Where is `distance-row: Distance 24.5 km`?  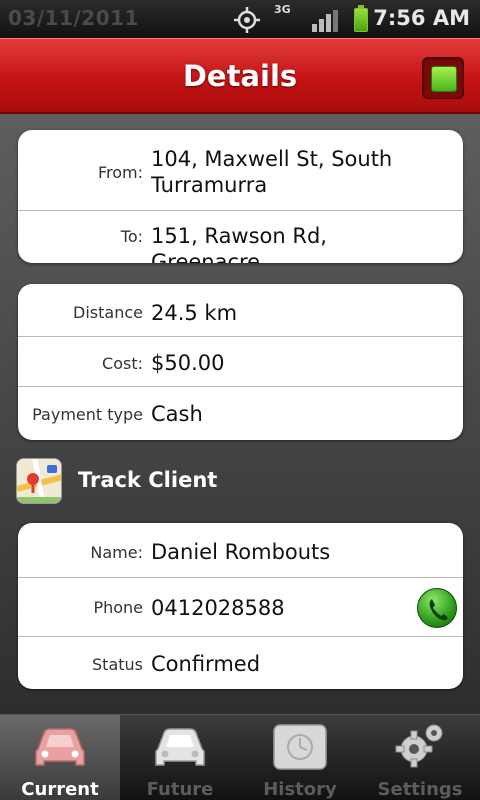
distance-row: Distance 24.5 km is located at coordinates (240, 310).